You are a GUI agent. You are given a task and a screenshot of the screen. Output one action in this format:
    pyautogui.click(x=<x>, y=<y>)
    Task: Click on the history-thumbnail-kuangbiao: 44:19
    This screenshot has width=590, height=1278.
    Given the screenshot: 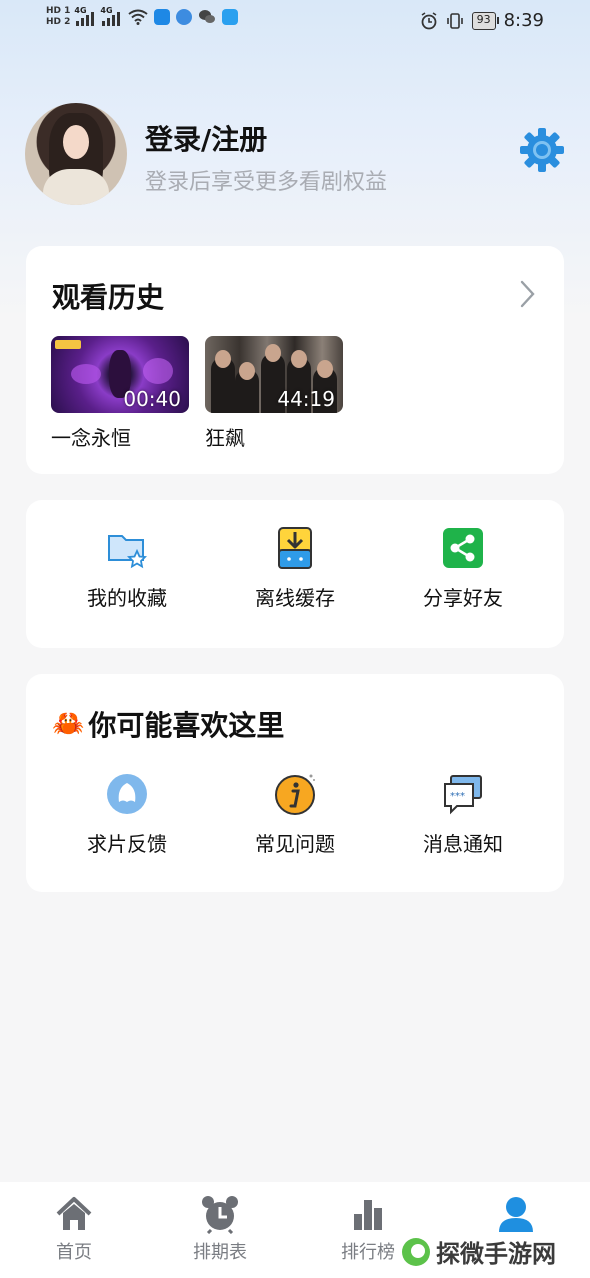 What is the action you would take?
    pyautogui.click(x=274, y=374)
    